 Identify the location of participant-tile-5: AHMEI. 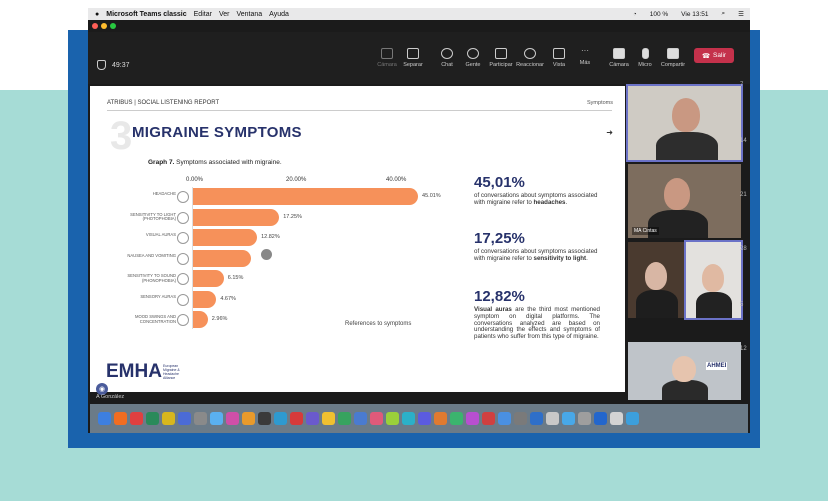
(684, 371).